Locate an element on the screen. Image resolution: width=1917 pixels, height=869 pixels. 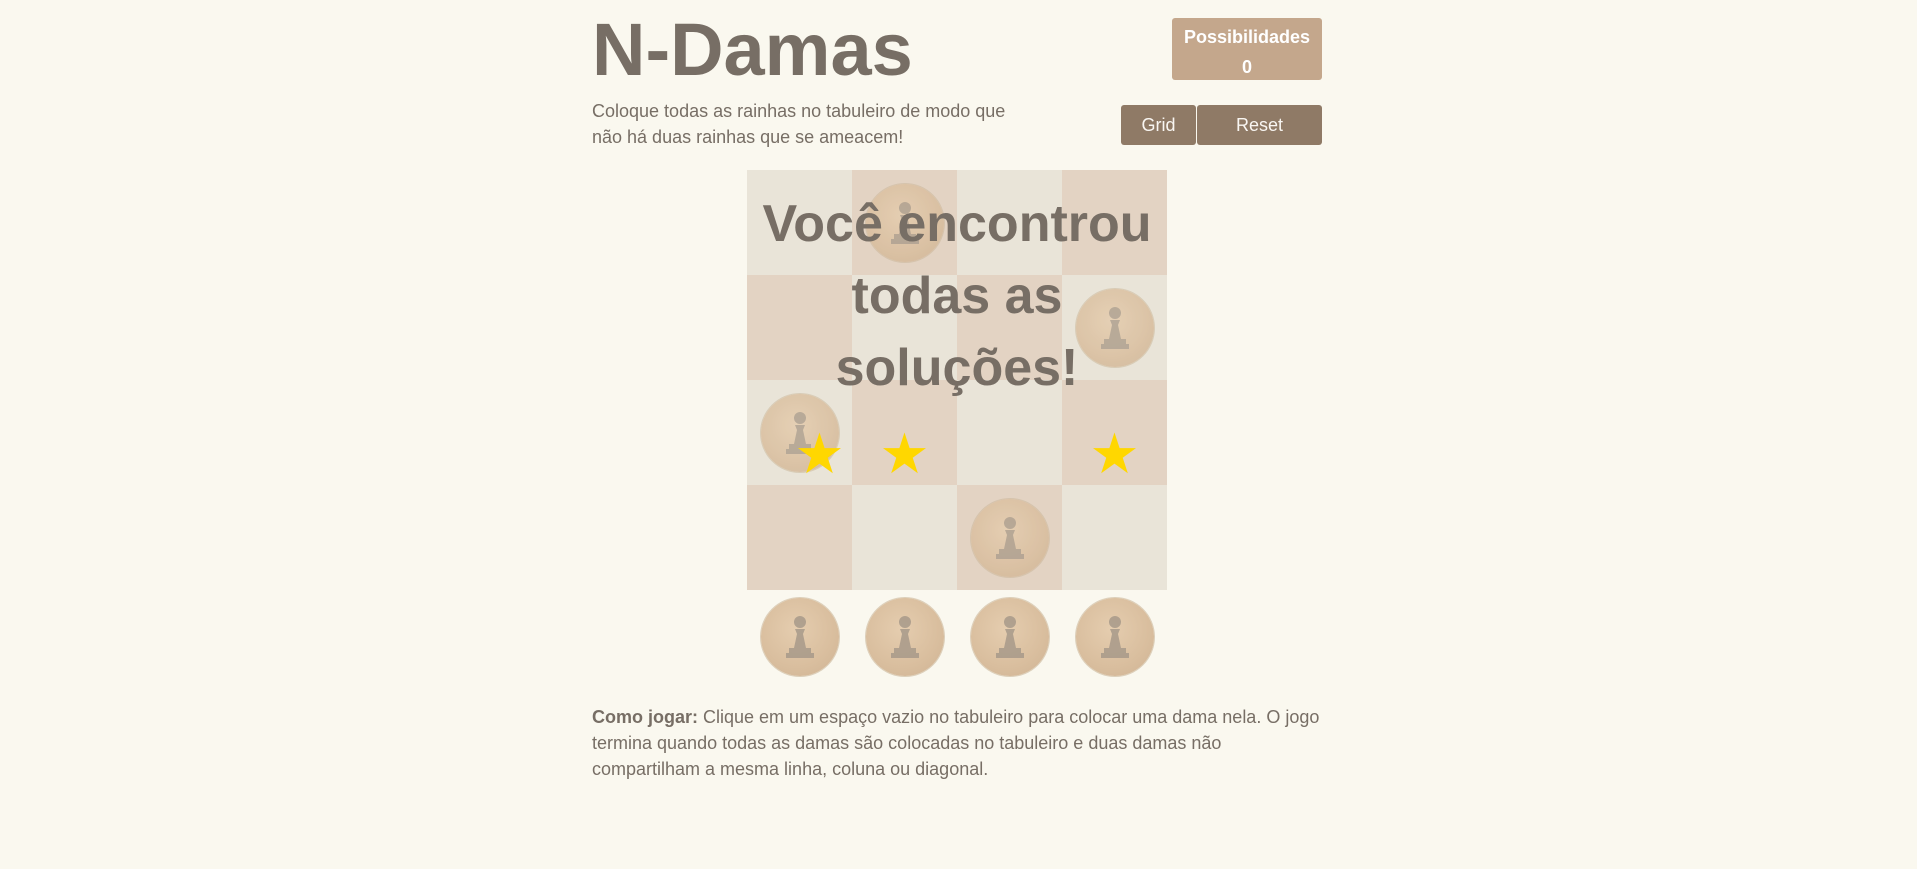
chess-board: Você encontrou todas as soluções! ★ ★ ★ is located at coordinates (957, 380).